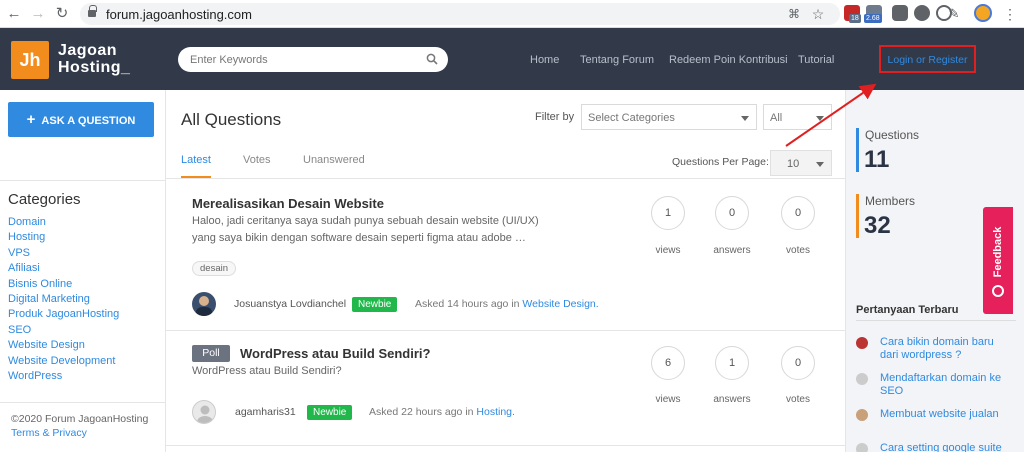  I want to click on profile-avatar-icon, so click(983, 13).